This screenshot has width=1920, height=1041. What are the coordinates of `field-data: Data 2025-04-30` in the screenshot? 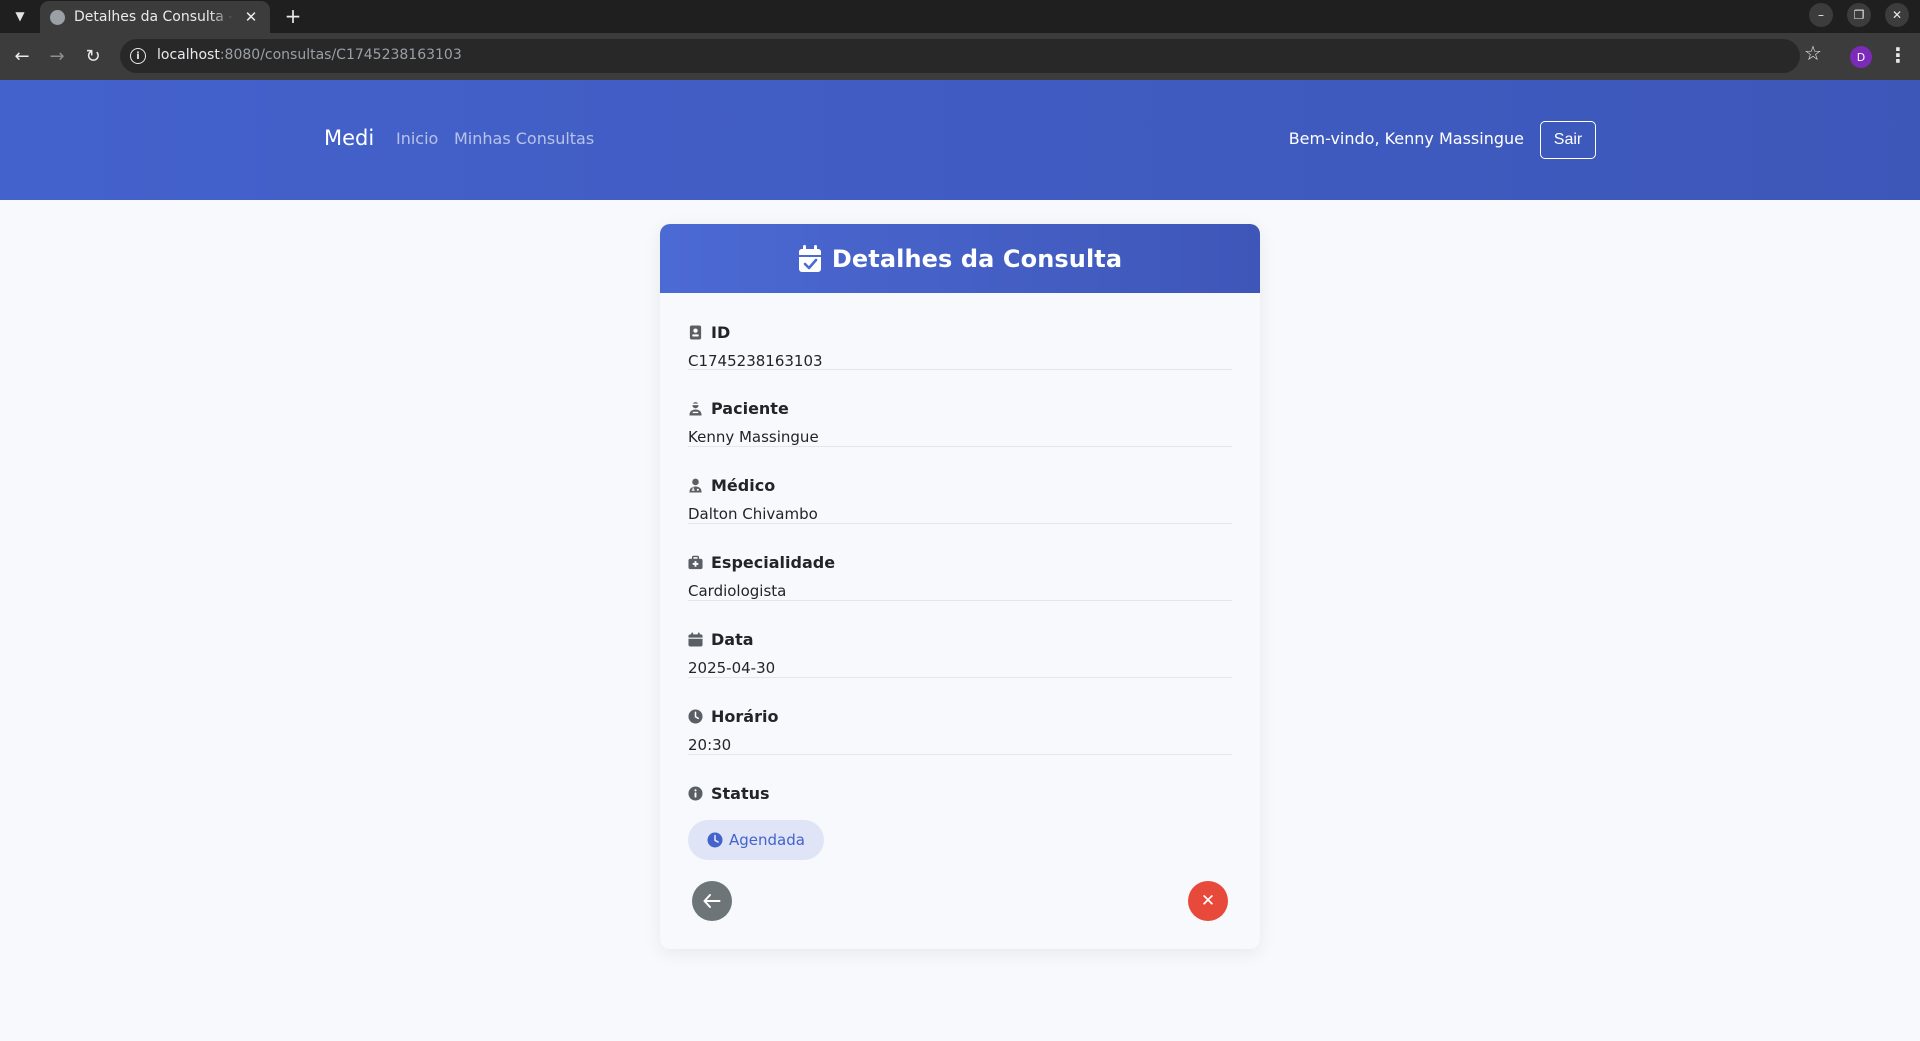 It's located at (960, 639).